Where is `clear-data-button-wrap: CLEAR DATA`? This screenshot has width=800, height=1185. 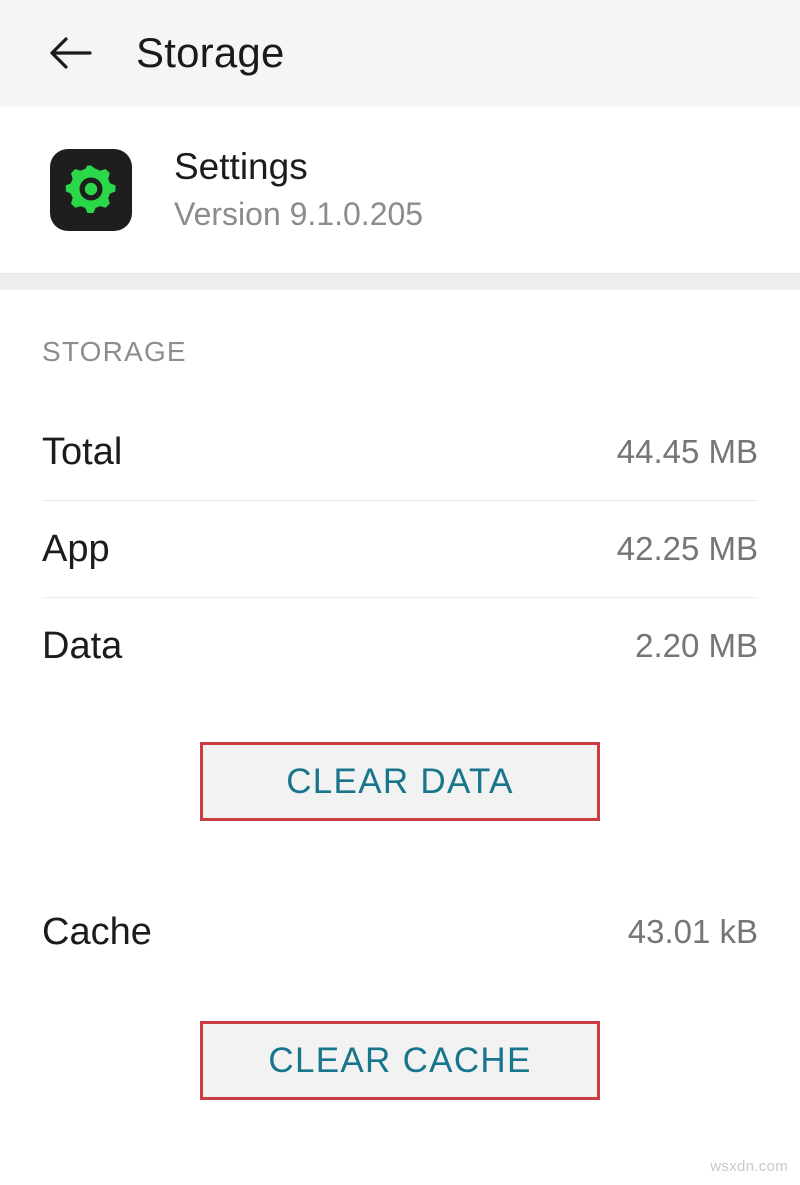 clear-data-button-wrap: CLEAR DATA is located at coordinates (400, 781).